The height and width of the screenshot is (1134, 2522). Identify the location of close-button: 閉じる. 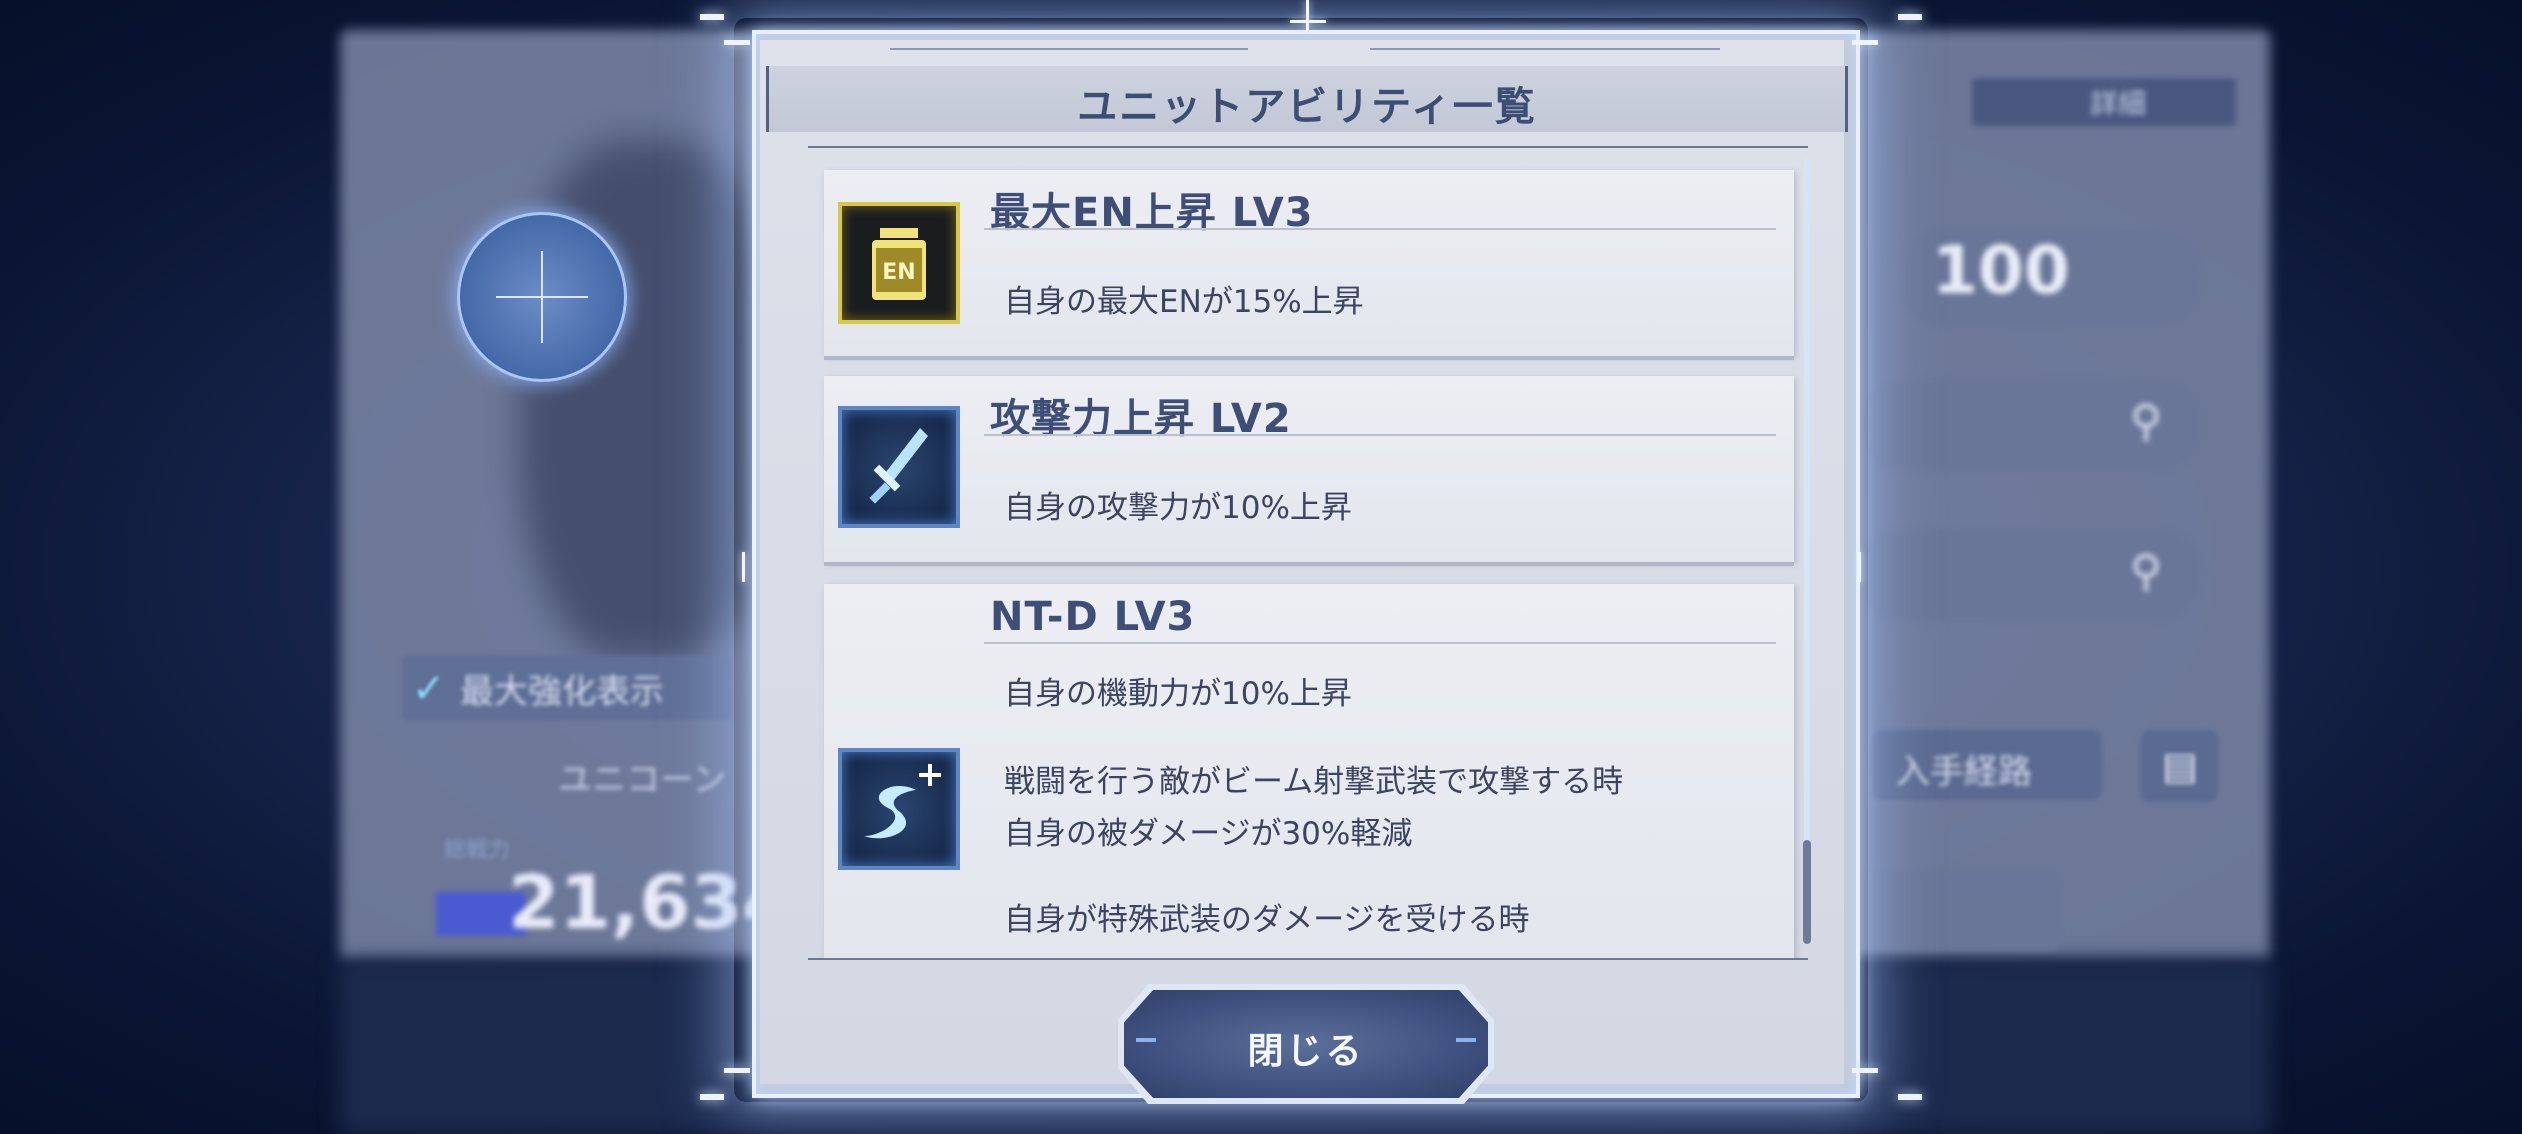
(1306, 1044).